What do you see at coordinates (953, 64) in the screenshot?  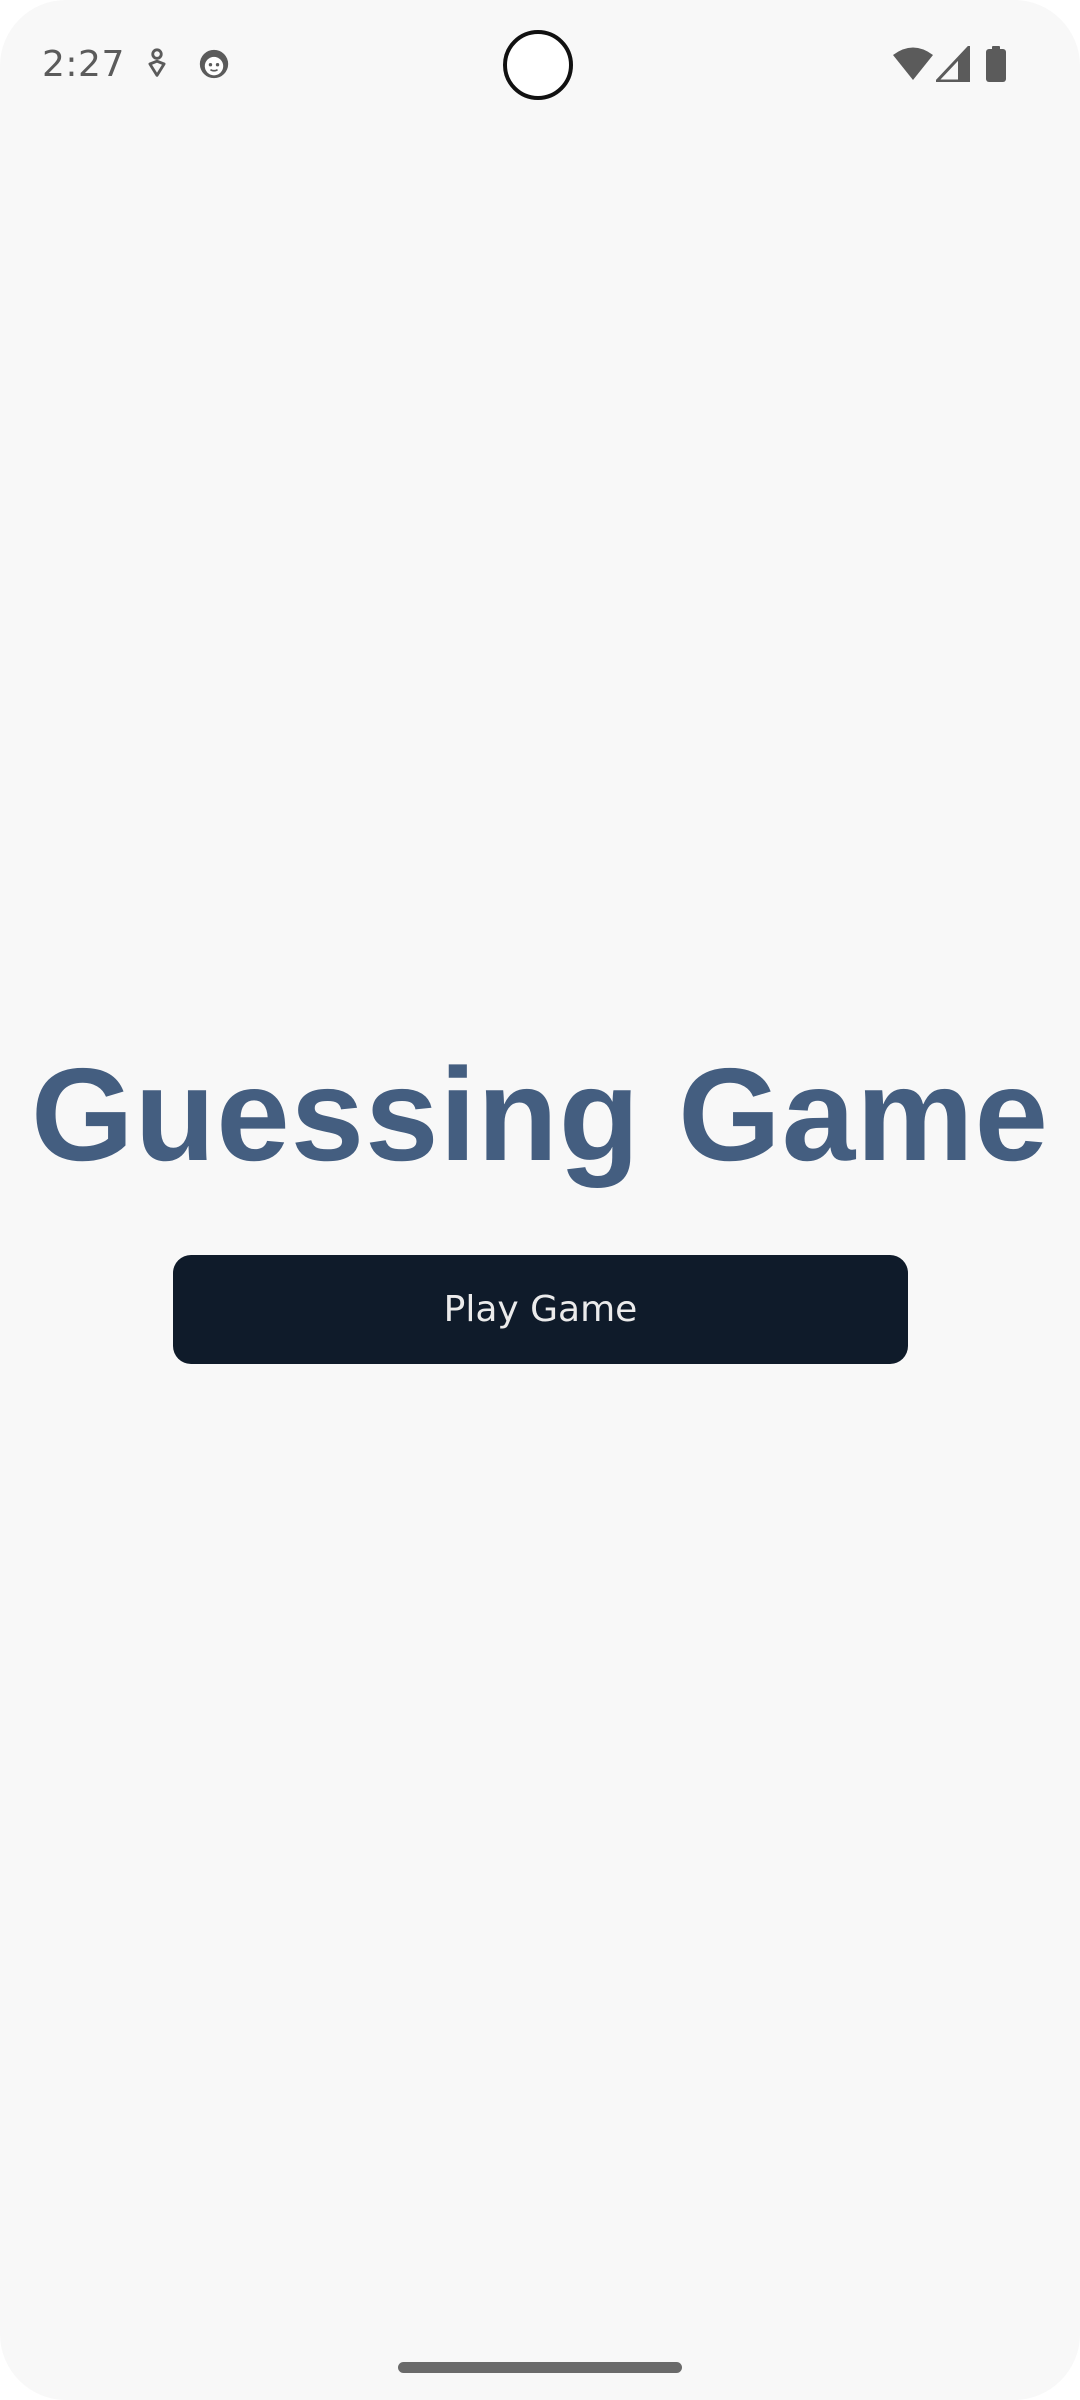 I see `cell-signal-icon` at bounding box center [953, 64].